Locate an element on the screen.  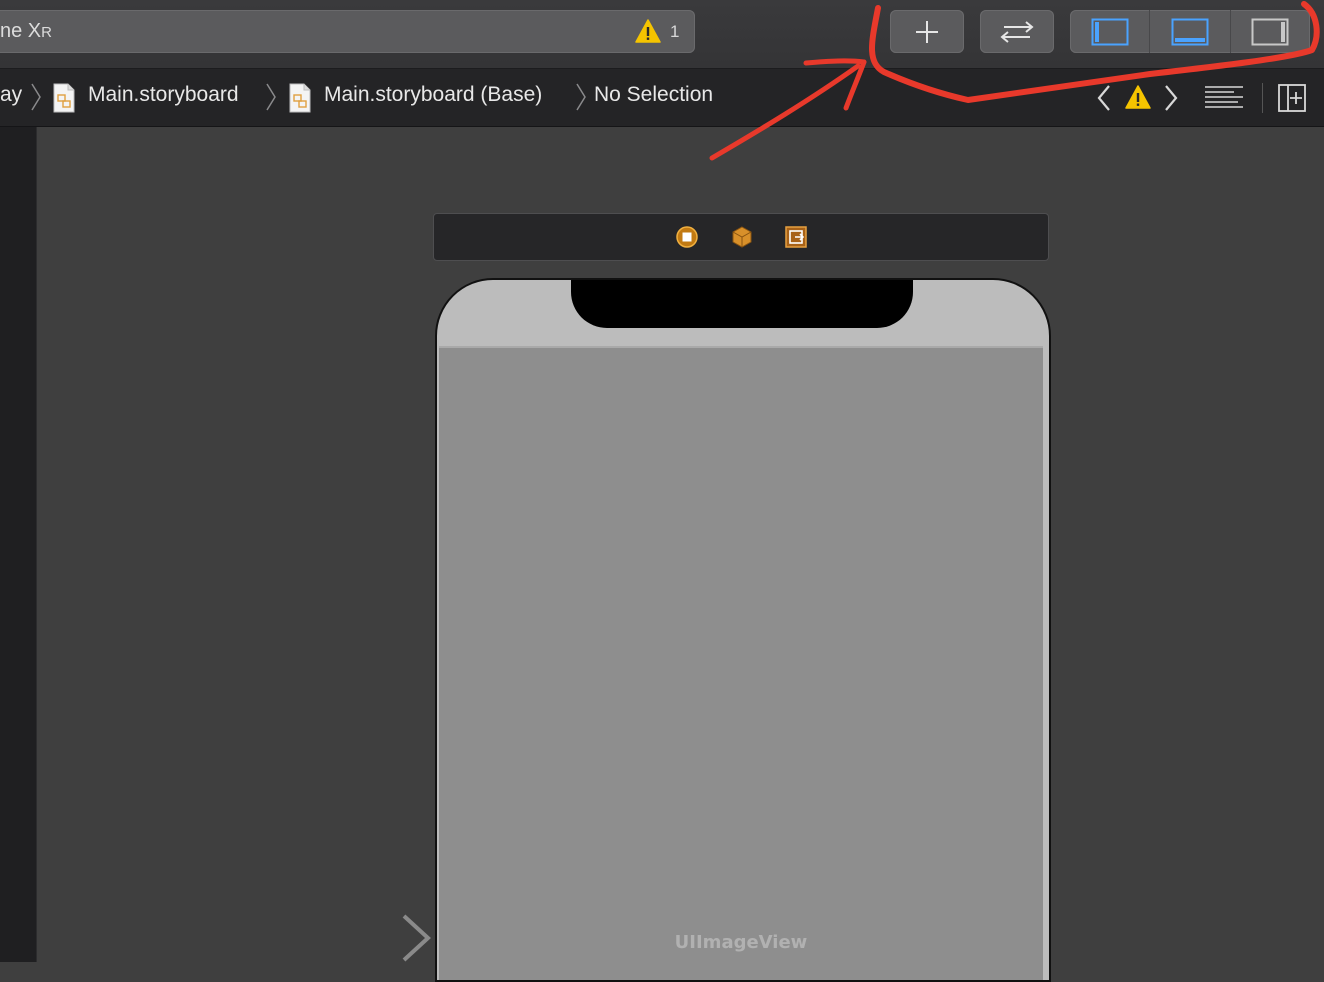
jumpbar-crumb-selection: No Selection is located at coordinates (653, 95).